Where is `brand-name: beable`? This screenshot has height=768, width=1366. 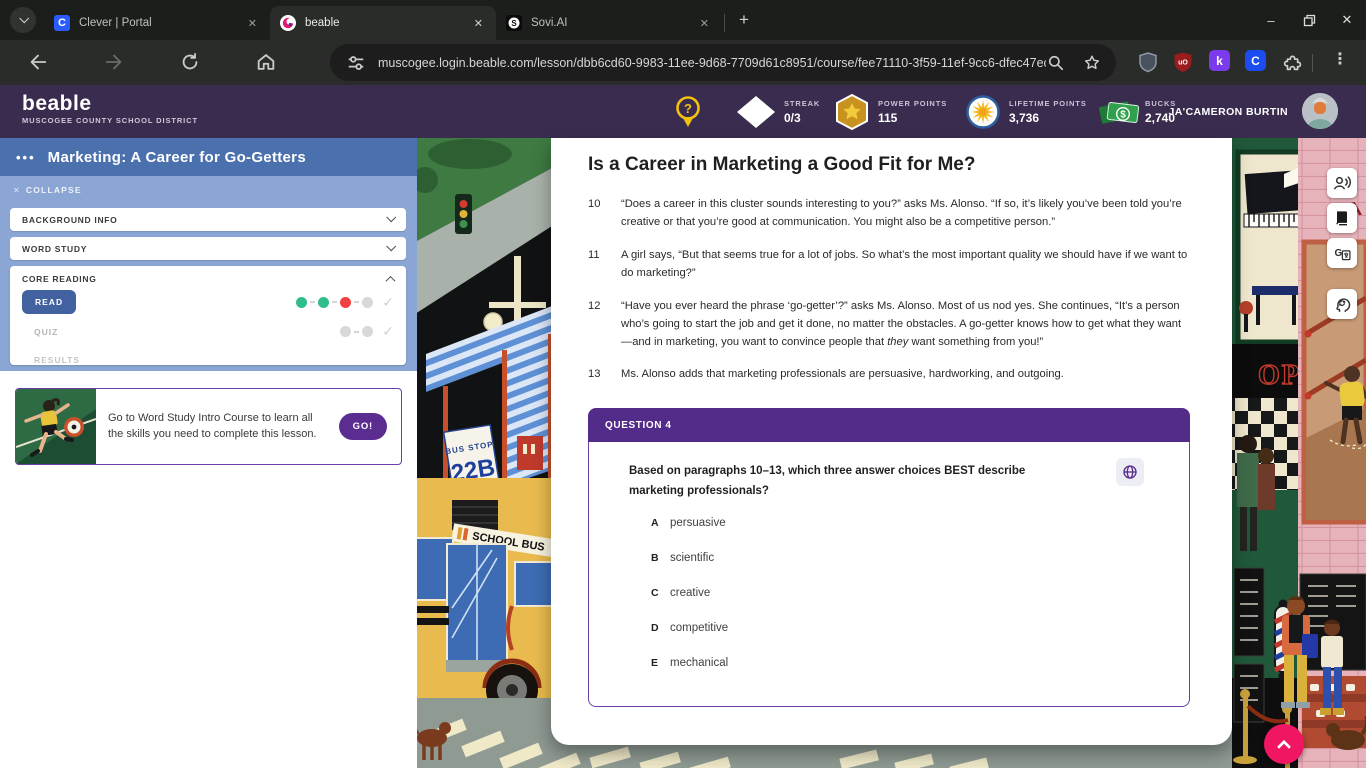 brand-name: beable is located at coordinates (57, 103).